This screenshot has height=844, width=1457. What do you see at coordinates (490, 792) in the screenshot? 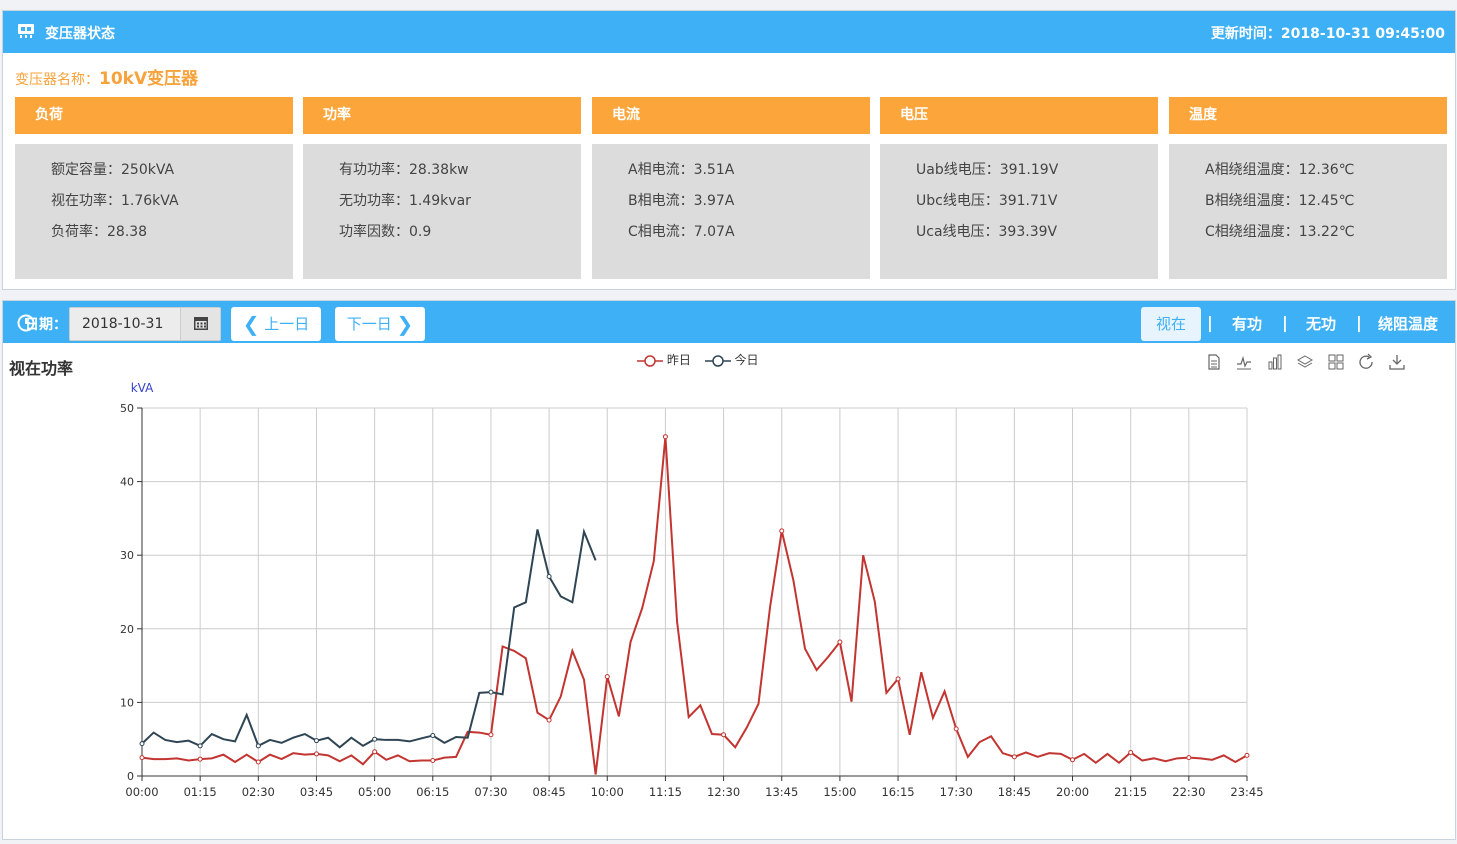
I see `x-tick-label: 07:30` at bounding box center [490, 792].